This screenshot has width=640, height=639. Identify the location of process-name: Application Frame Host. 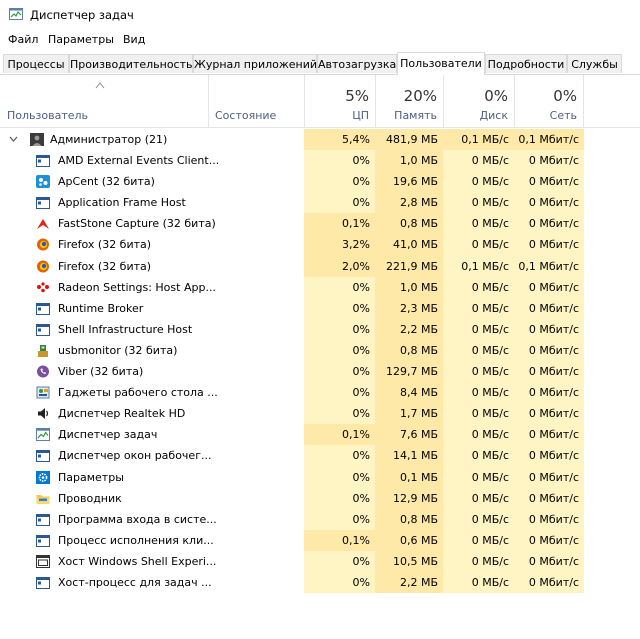
(122, 203).